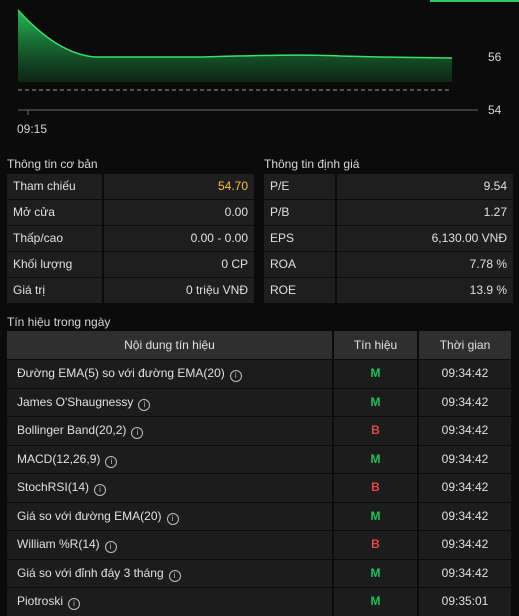 The height and width of the screenshot is (616, 519). I want to click on header-content: Nội dung tín hiệu, so click(169, 345).